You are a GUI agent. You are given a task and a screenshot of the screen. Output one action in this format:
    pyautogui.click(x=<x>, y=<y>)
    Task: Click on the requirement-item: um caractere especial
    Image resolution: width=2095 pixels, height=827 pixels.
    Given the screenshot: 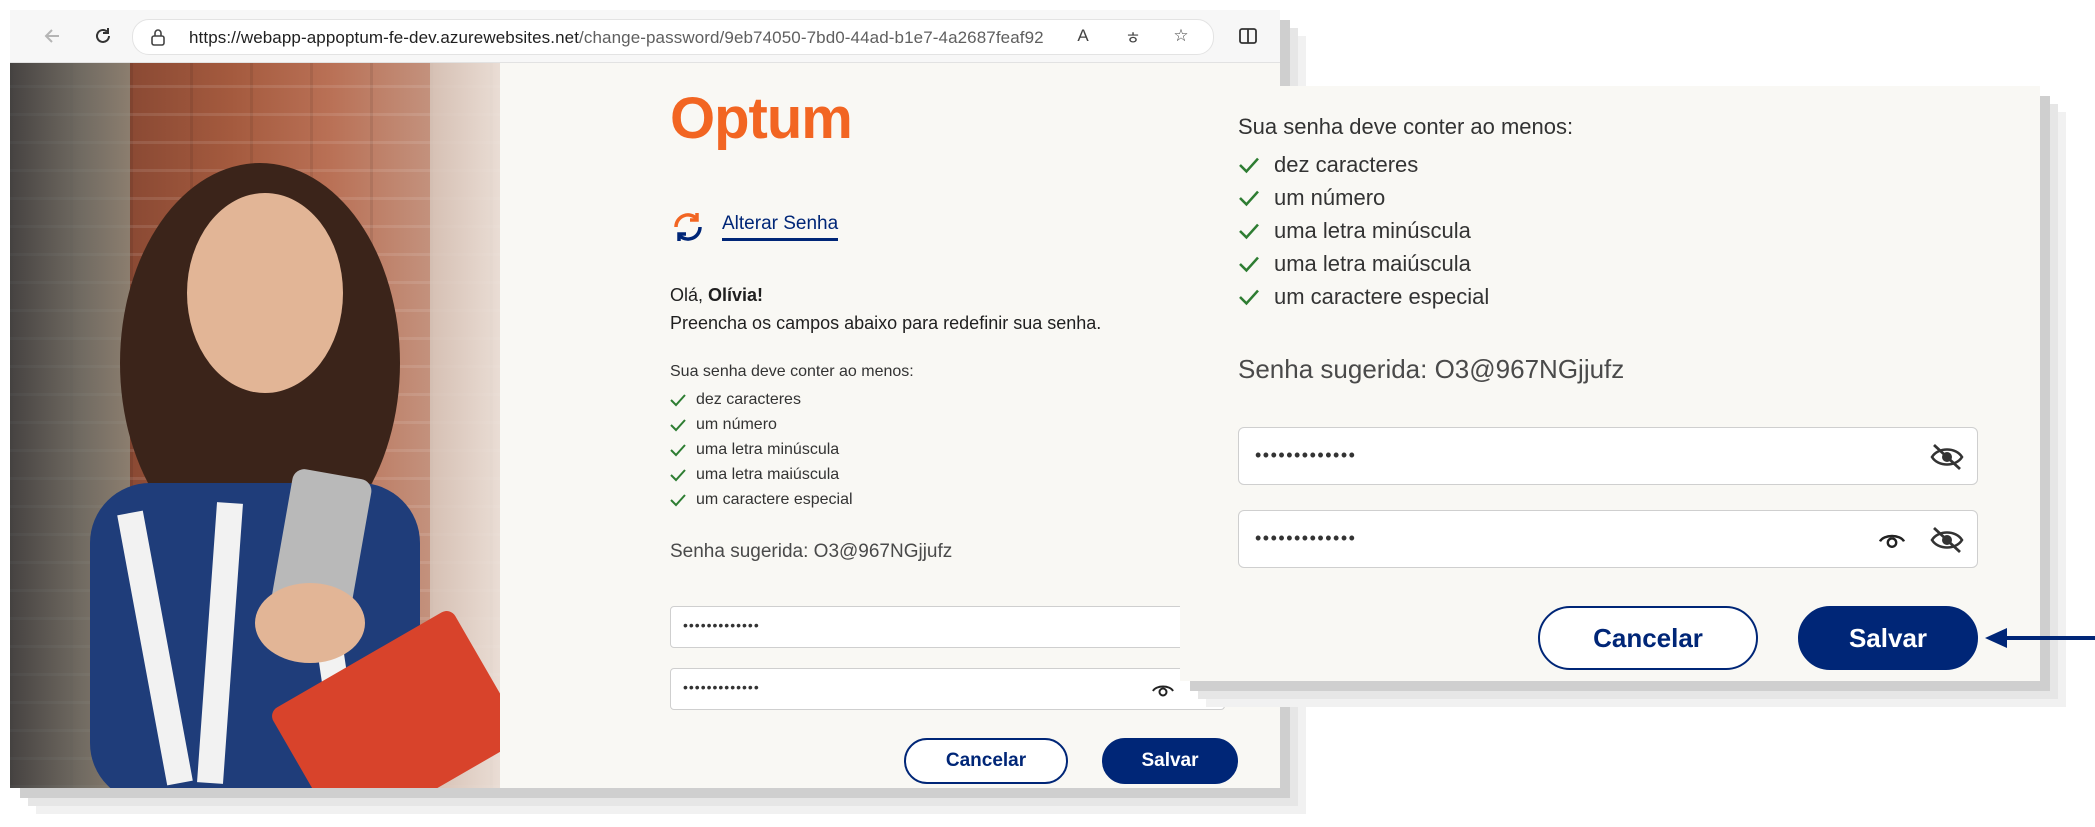 What is the action you would take?
    pyautogui.click(x=792, y=499)
    